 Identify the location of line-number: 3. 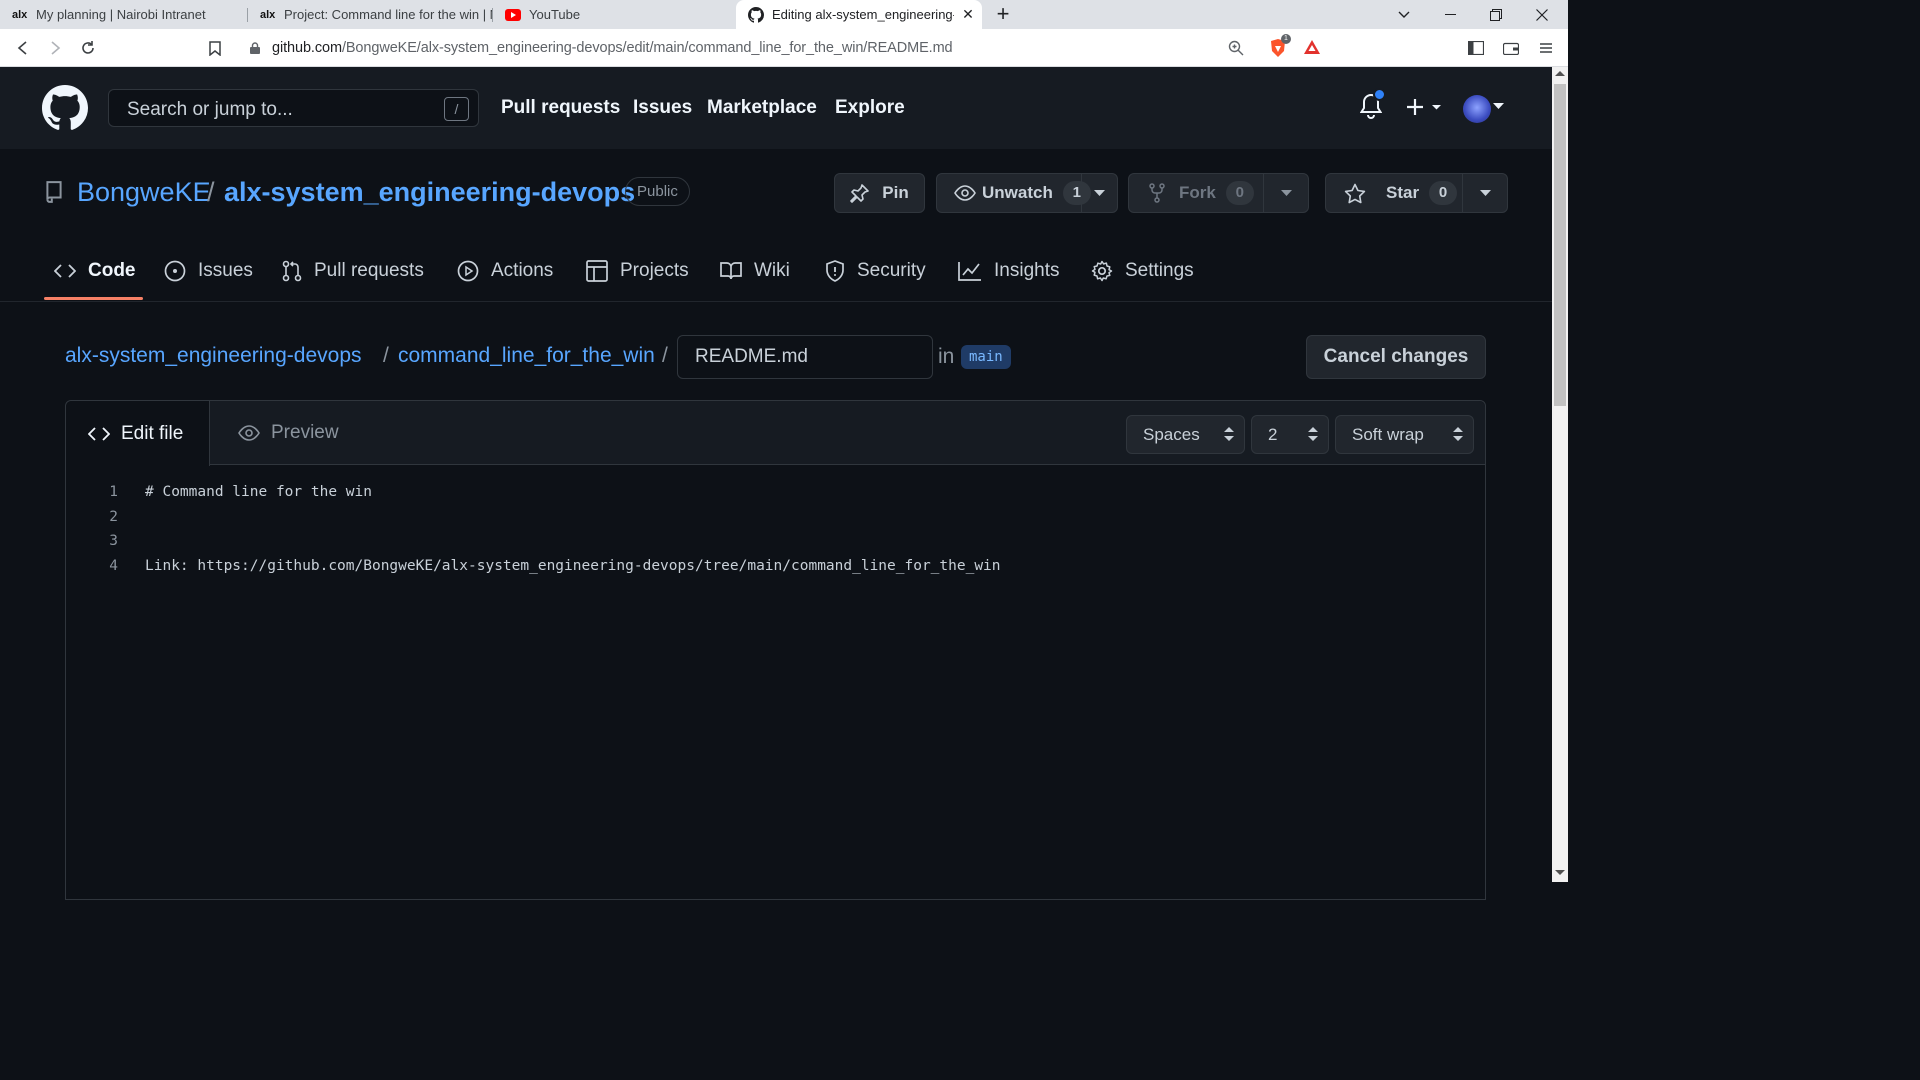
(113, 541).